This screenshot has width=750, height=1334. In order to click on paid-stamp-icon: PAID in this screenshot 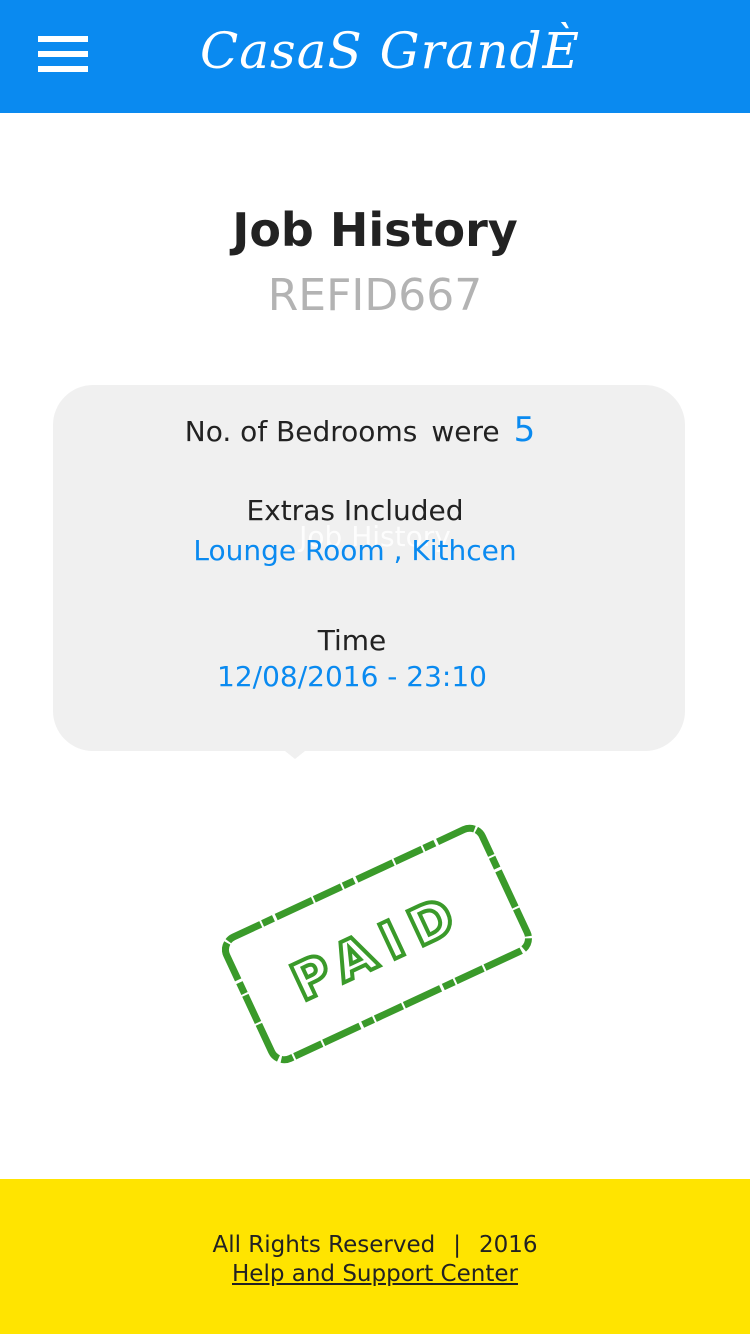, I will do `click(377, 944)`.